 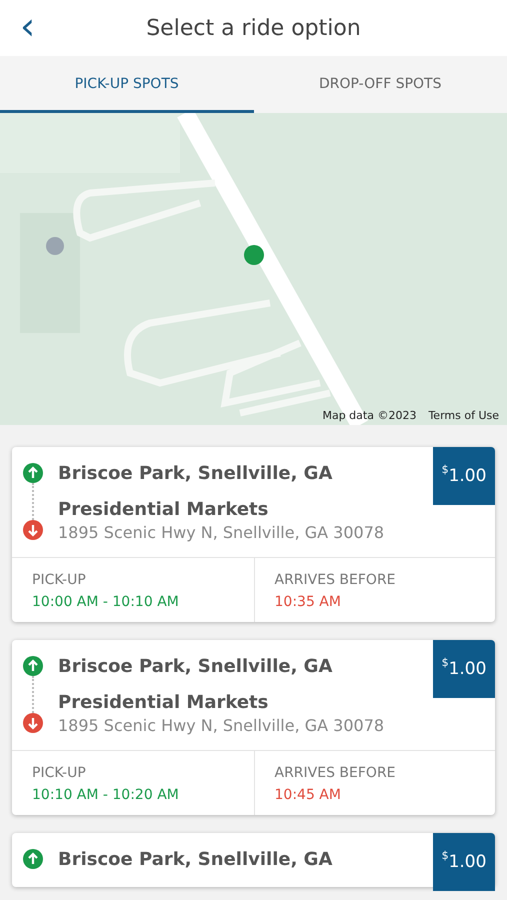 I want to click on back-button: ‹, so click(x=28, y=26).